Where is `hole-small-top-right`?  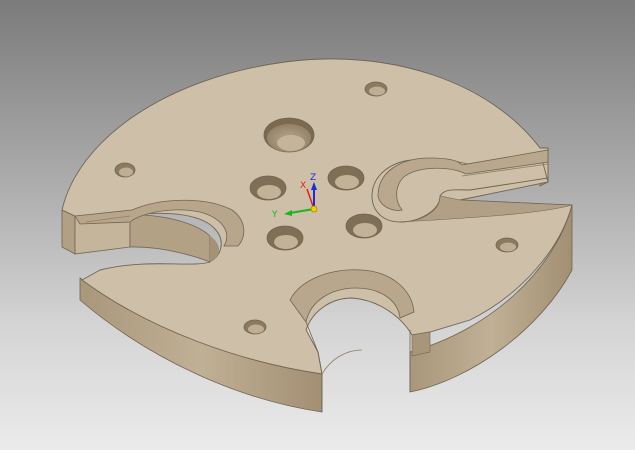 hole-small-top-right is located at coordinates (376, 89).